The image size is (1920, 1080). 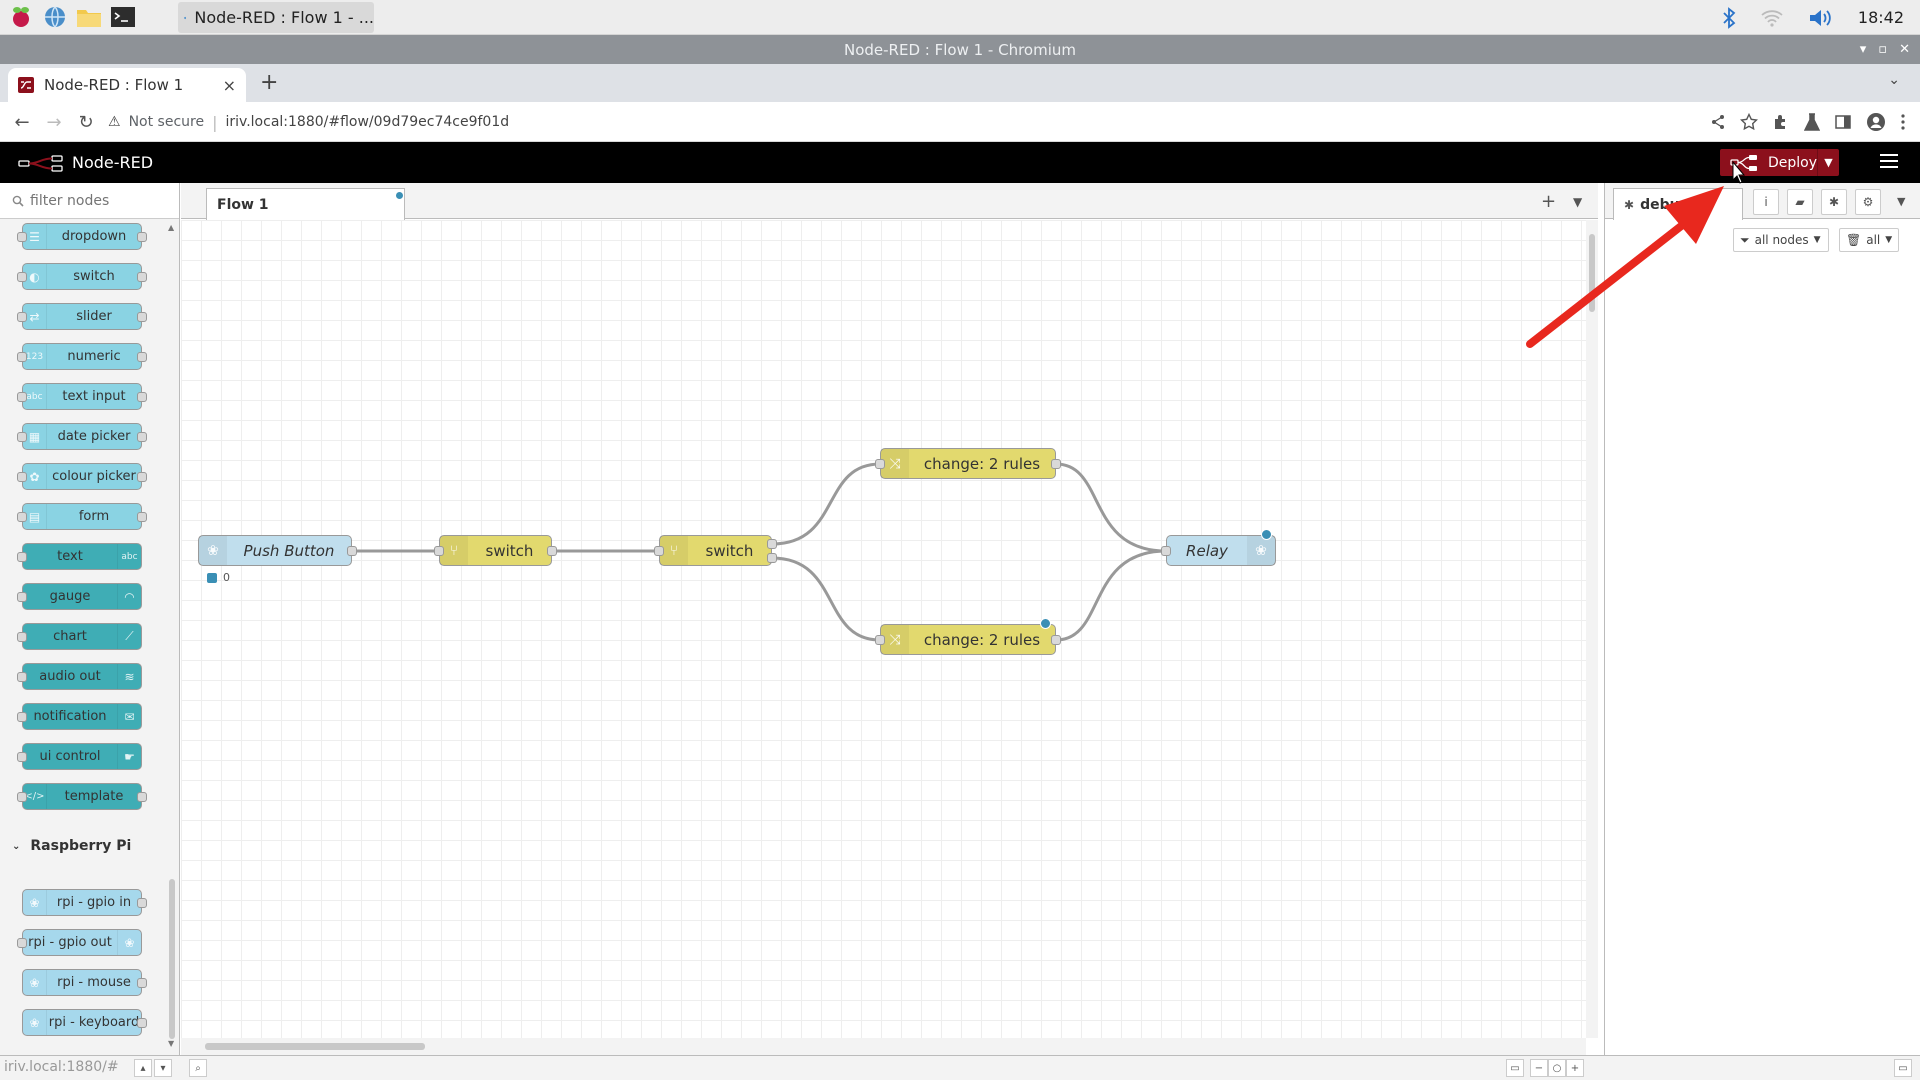 I want to click on palette-node-dropdown: ☰ dropdown, so click(x=82, y=236).